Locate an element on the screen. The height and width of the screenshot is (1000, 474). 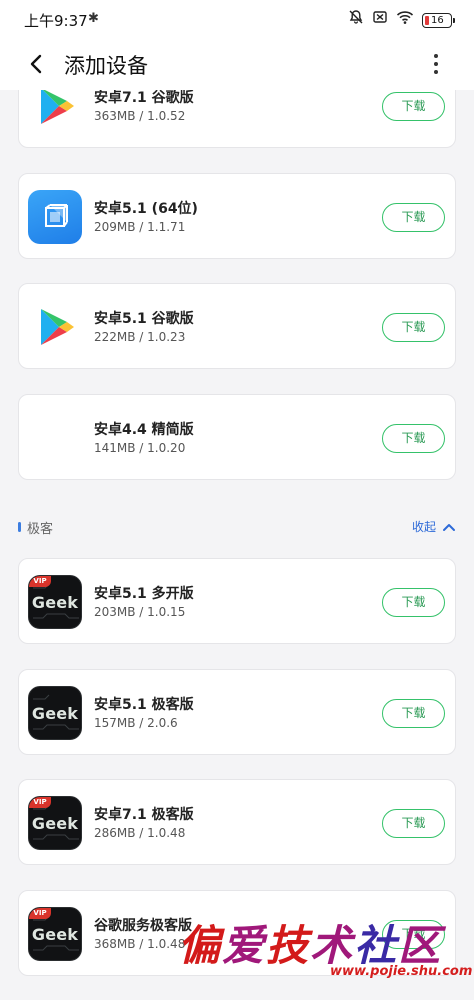
device-card: 安卓5.1 (64位) 209MB / 1.1.71 下载 is located at coordinates (237, 216).